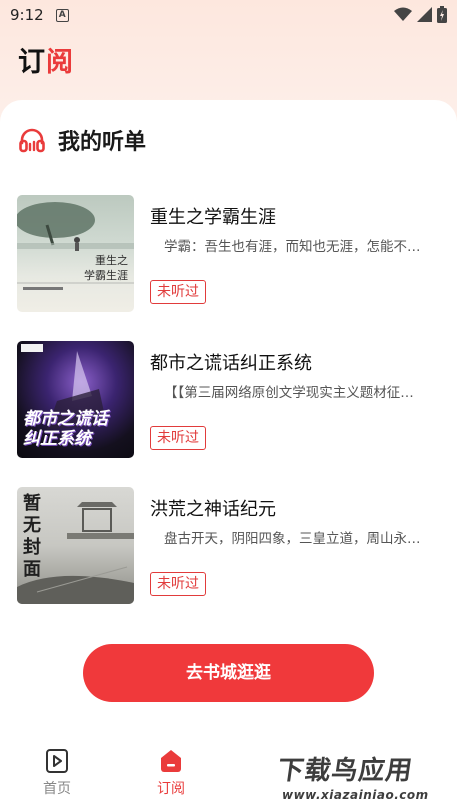 The height and width of the screenshot is (812, 457). I want to click on go-bookstore-button: 去书城逛逛, so click(228, 673).